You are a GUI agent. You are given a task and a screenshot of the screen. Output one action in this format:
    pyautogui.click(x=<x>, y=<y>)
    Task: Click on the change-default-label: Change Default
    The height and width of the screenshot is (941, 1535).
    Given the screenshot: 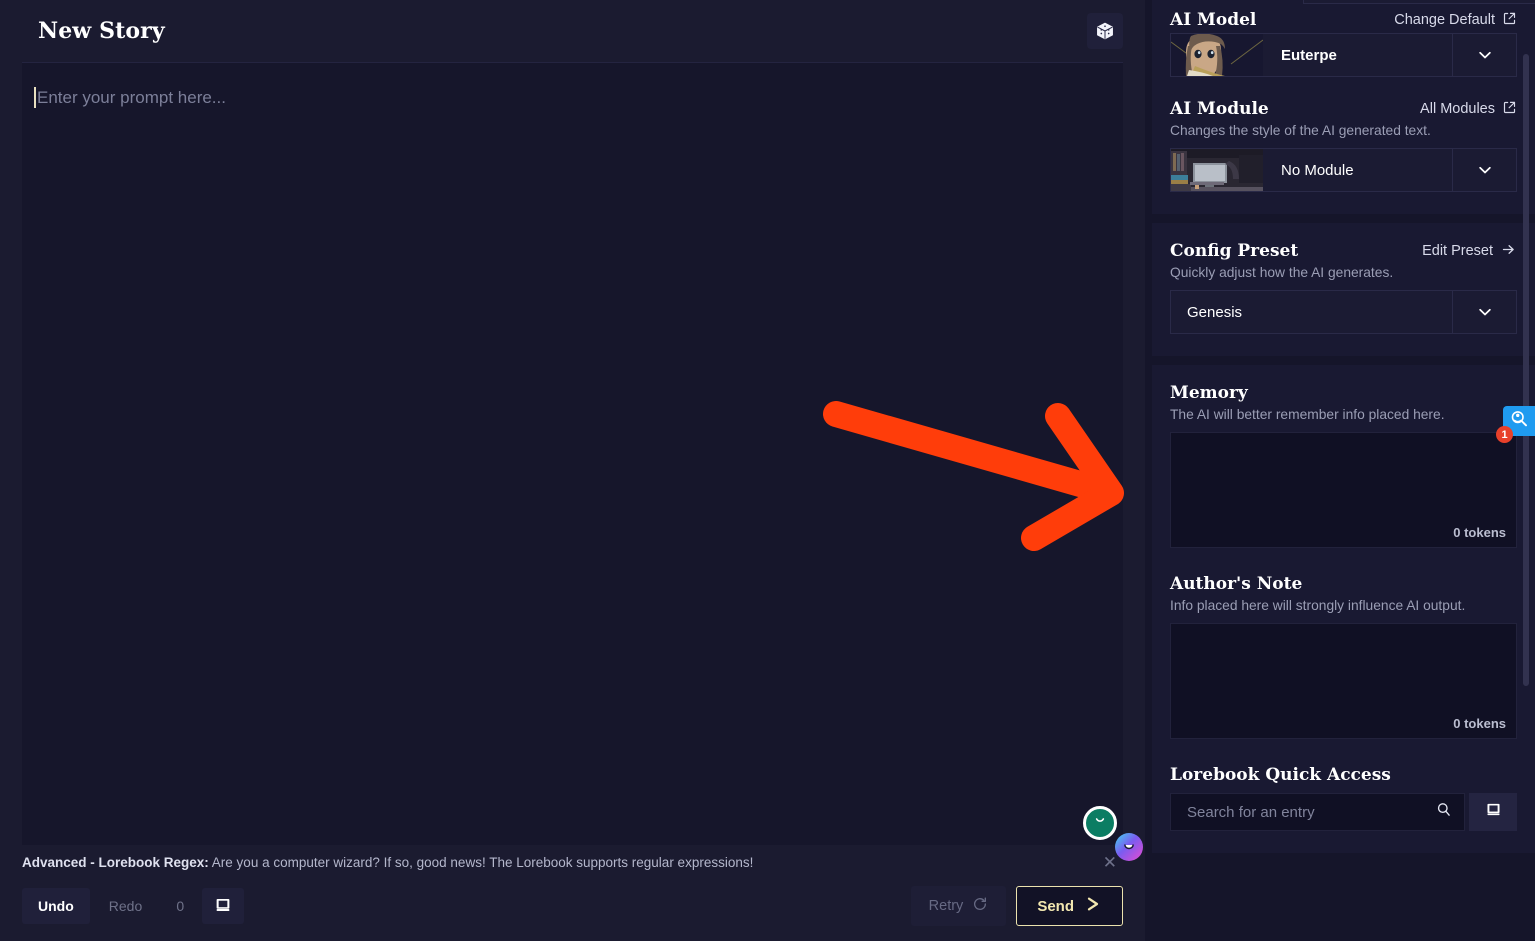 What is the action you would take?
    pyautogui.click(x=1444, y=20)
    